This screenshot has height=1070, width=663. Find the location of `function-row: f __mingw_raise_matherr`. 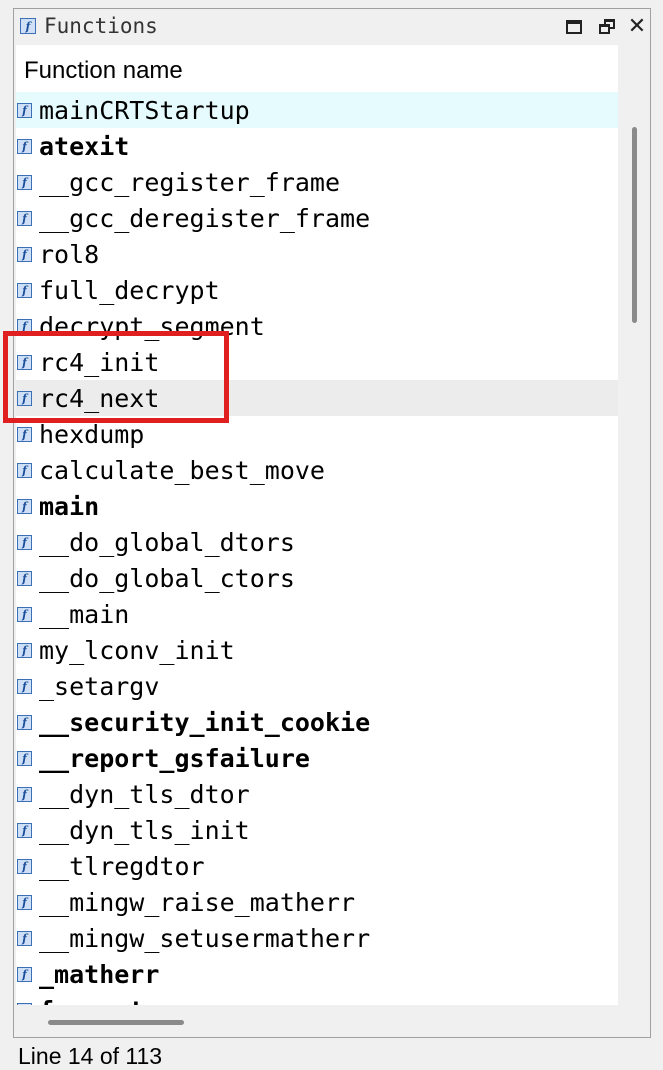

function-row: f __mingw_raise_matherr is located at coordinates (317, 902).